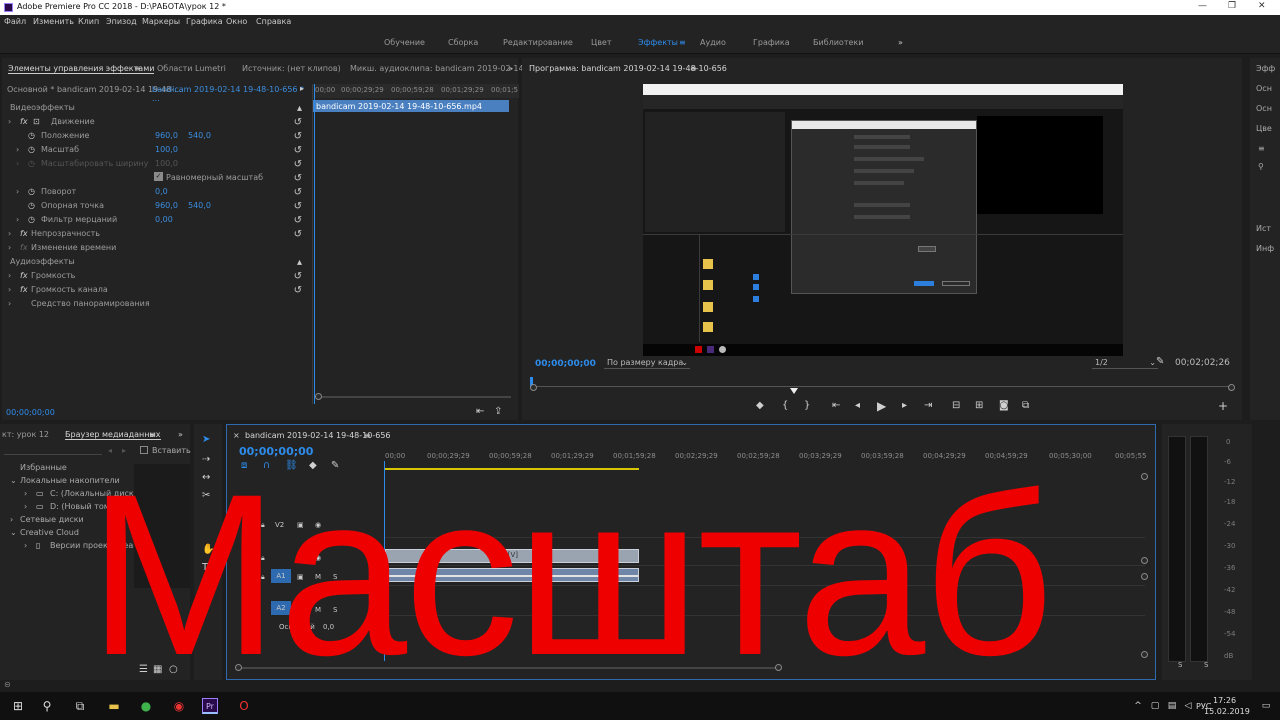  What do you see at coordinates (155, 289) in the screenshot?
I see `channel-volume-effect: › fx Громкость канала ↺` at bounding box center [155, 289].